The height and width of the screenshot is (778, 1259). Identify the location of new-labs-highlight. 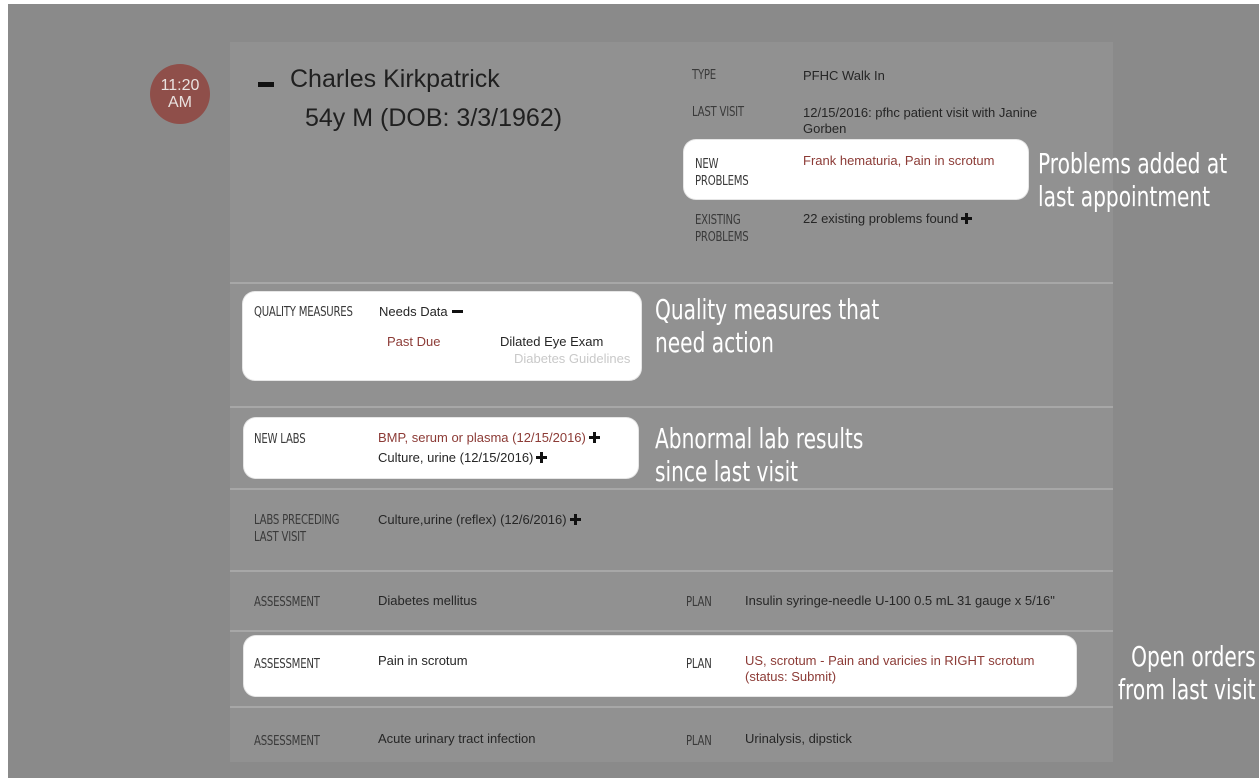
(441, 448).